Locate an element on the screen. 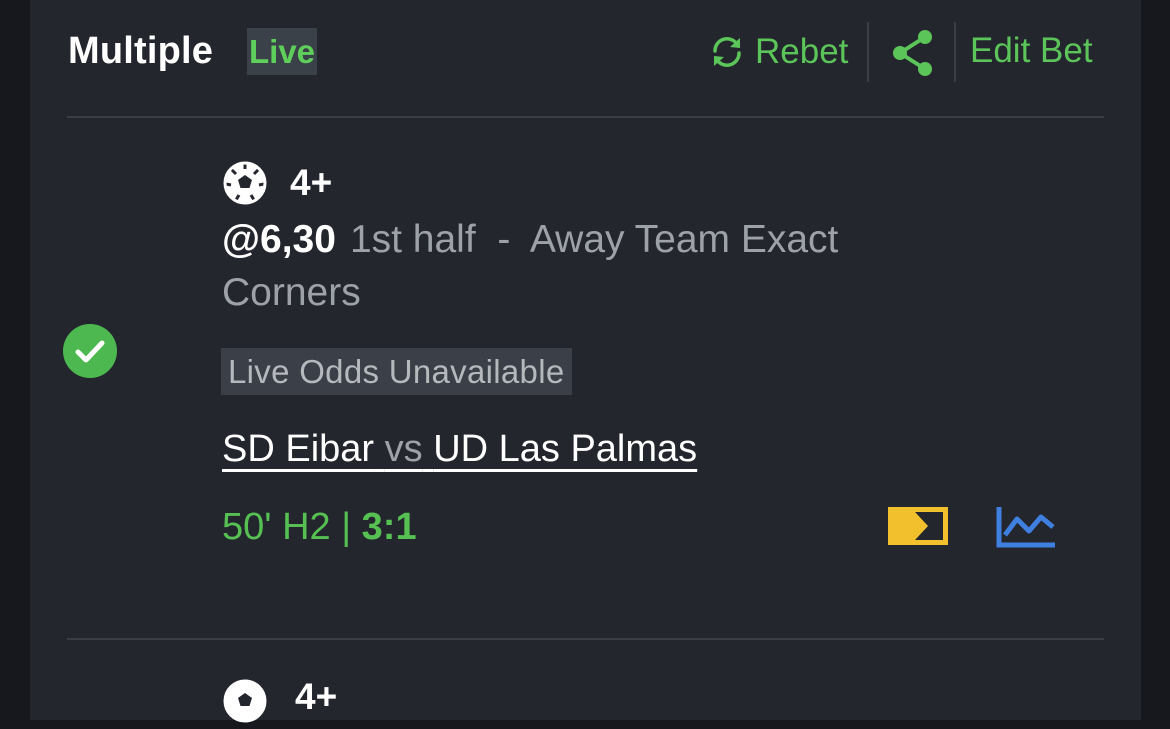 The width and height of the screenshot is (1170, 729). stats-chart-icon is located at coordinates (1025, 527).